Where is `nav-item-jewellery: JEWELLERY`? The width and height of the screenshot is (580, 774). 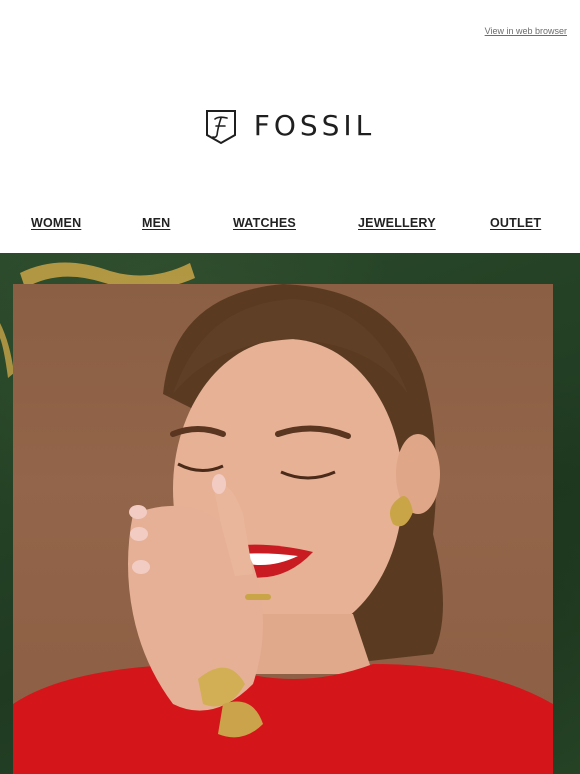 nav-item-jewellery: JEWELLERY is located at coordinates (397, 223).